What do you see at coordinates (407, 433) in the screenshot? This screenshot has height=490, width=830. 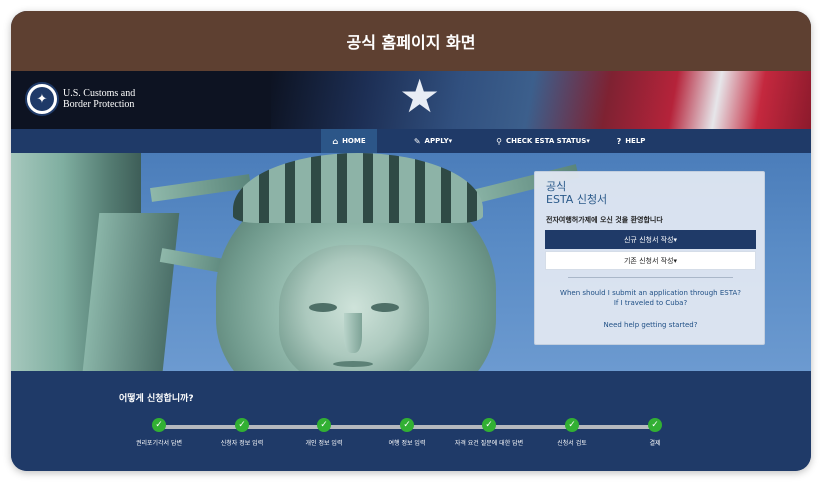 I see `step-travel-info: ✓ 여행 정보 입력` at bounding box center [407, 433].